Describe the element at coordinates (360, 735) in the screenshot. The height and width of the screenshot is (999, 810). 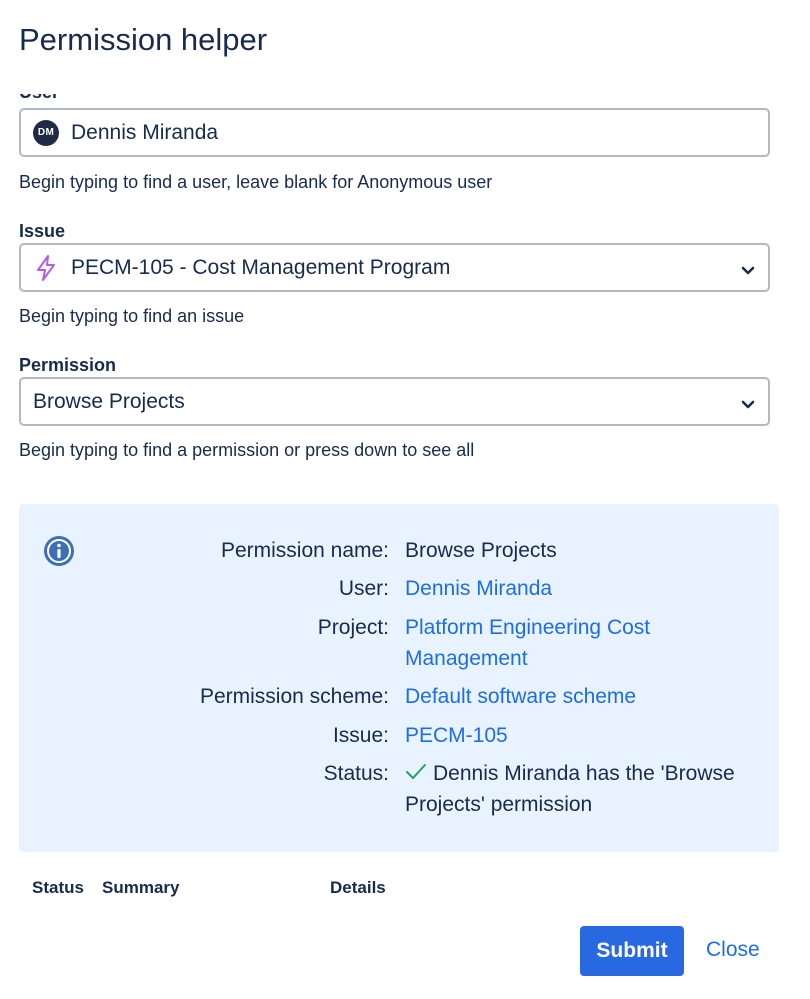
I see `issue-row-label: Issue:` at that location.